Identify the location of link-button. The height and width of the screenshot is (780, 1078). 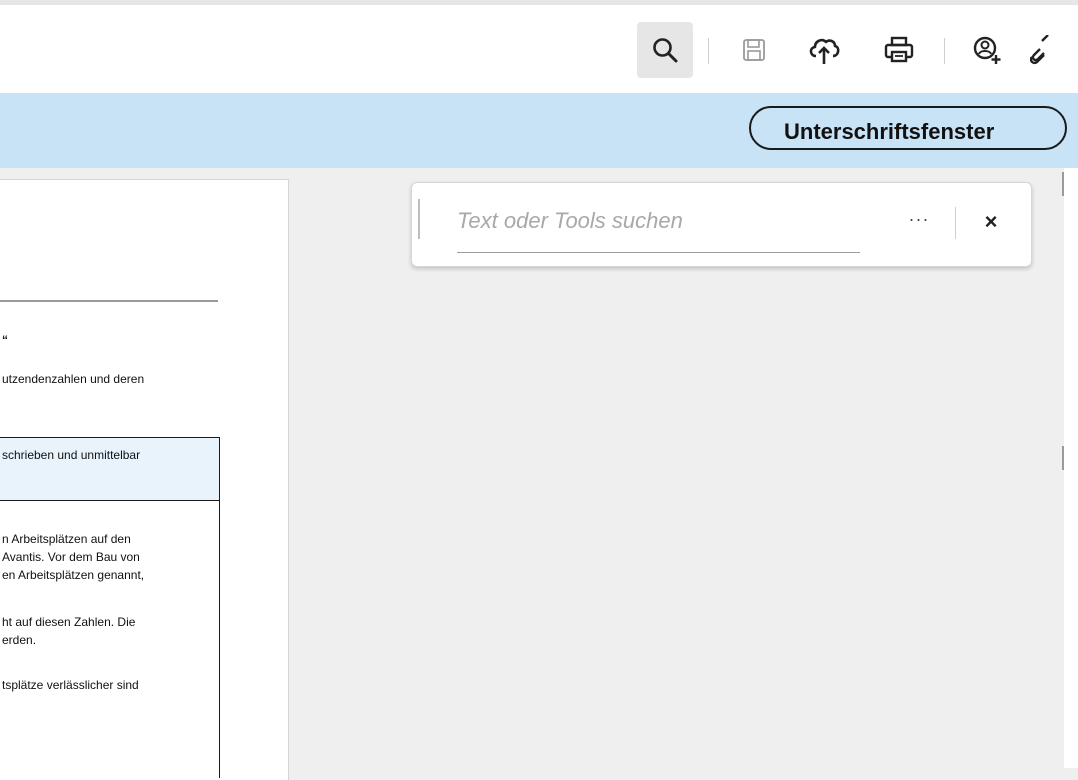
(1054, 50).